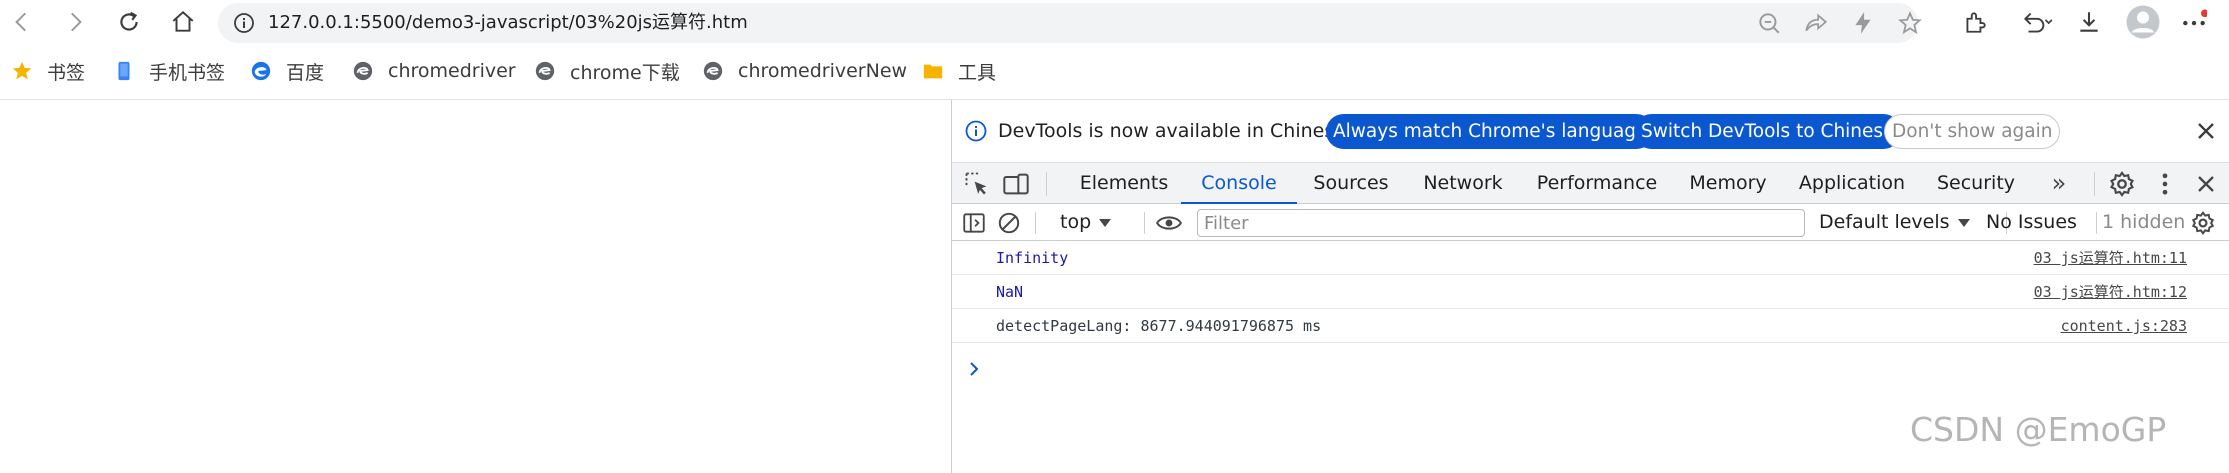 The image size is (2229, 473). Describe the element at coordinates (975, 369) in the screenshot. I see `console-prompt-icon` at that location.